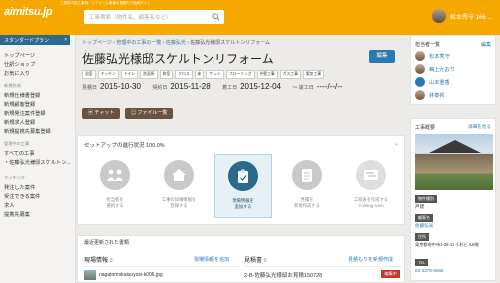 The image size is (500, 283). I want to click on plan-banner: スタンダードプラン ×, so click(35, 40).